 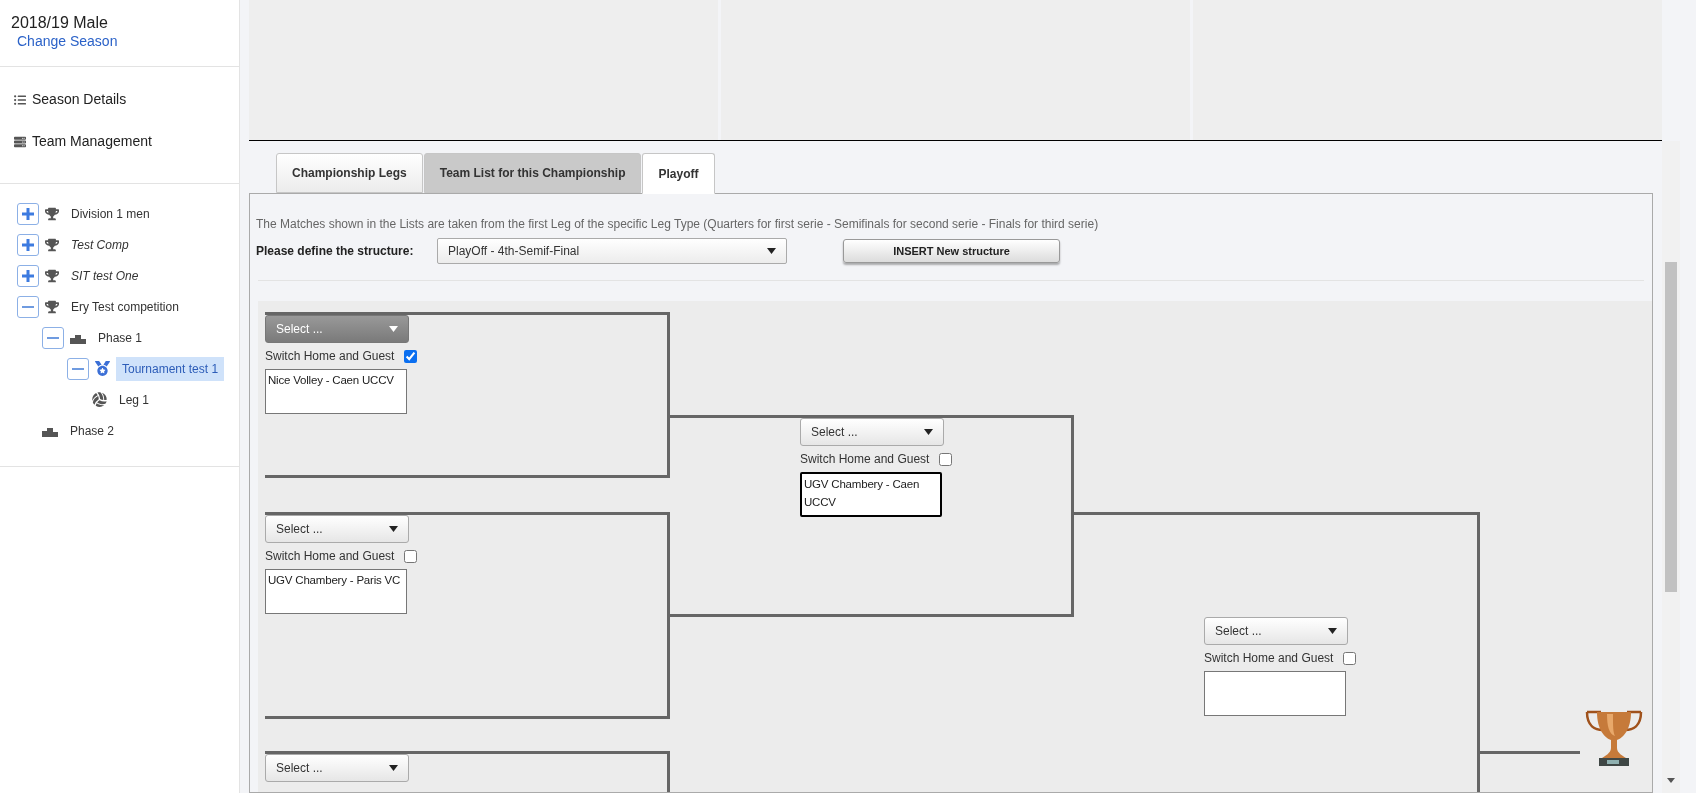 What do you see at coordinates (871, 494) in the screenshot?
I see `teams-field: UGV Chambery - Caen UCCV` at bounding box center [871, 494].